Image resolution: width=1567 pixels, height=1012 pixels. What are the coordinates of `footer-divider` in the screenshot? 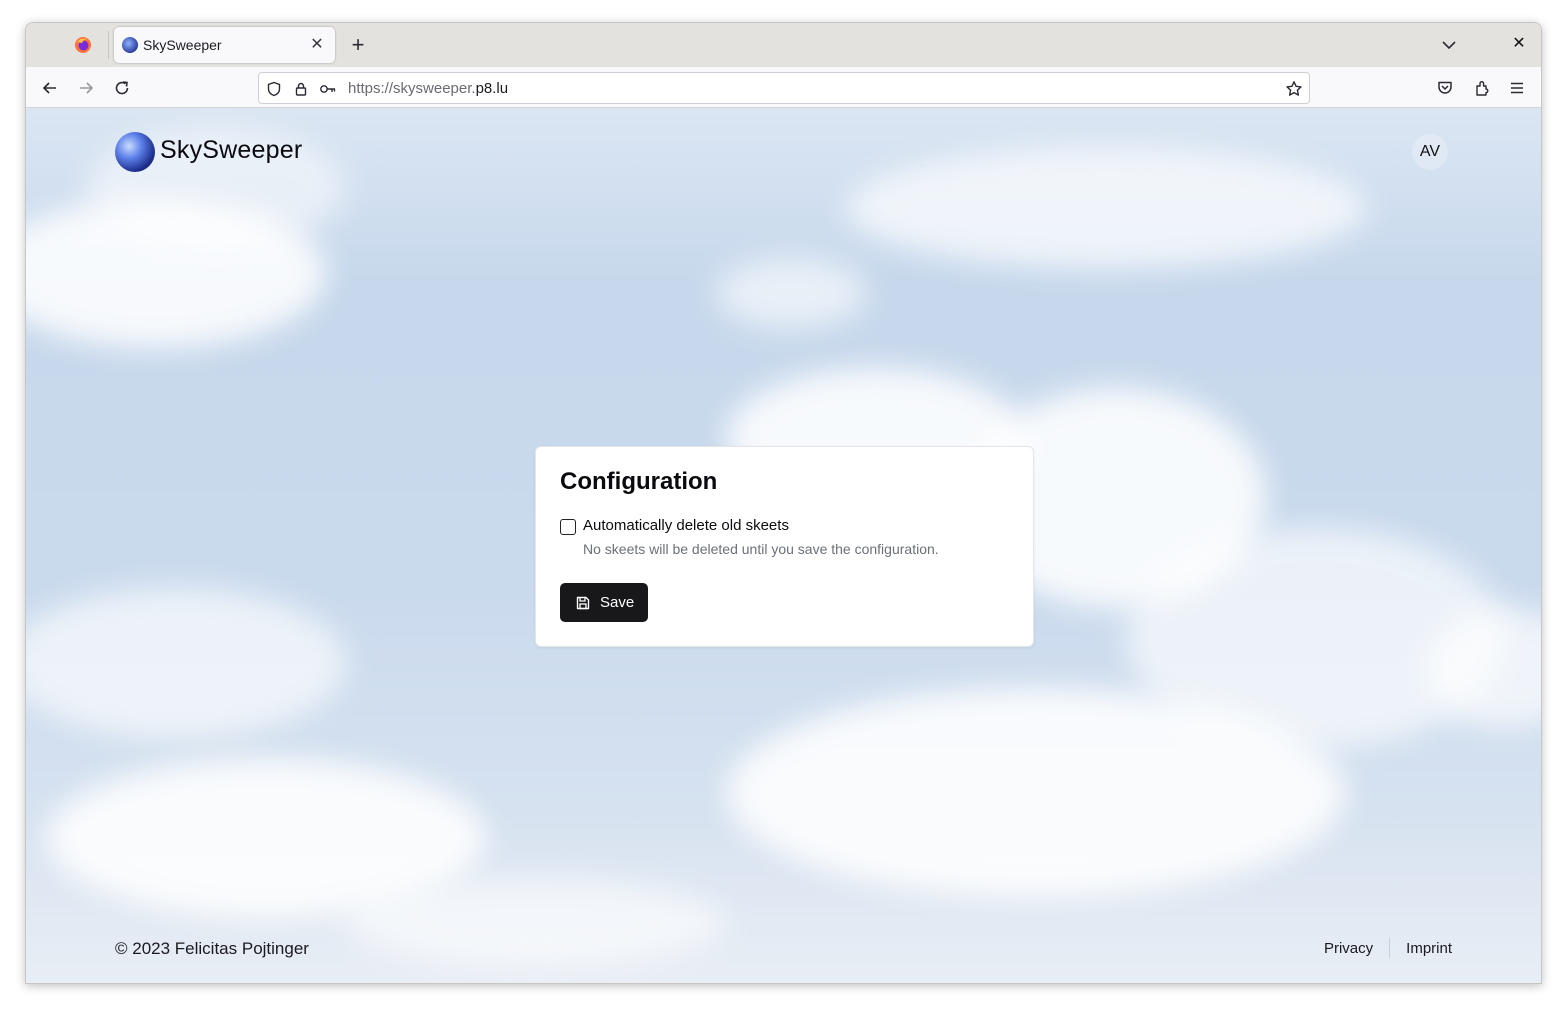 It's located at (1390, 948).